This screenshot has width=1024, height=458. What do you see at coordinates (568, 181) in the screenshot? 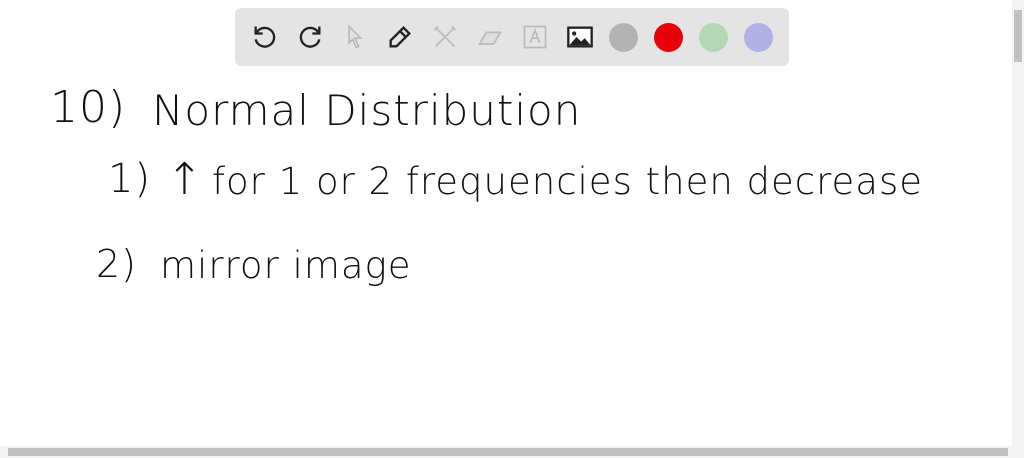
I see `note-line-1: for 1 or 2 frequencies then decrease` at bounding box center [568, 181].